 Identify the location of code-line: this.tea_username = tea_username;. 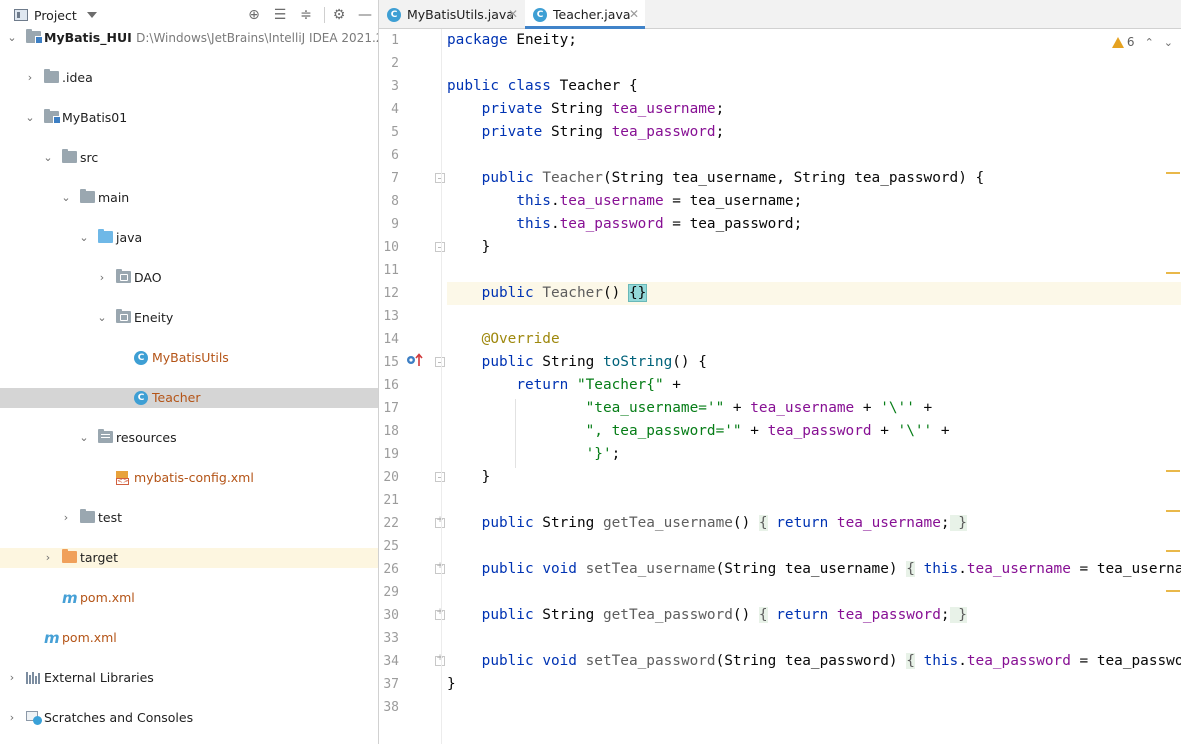
(624, 201).